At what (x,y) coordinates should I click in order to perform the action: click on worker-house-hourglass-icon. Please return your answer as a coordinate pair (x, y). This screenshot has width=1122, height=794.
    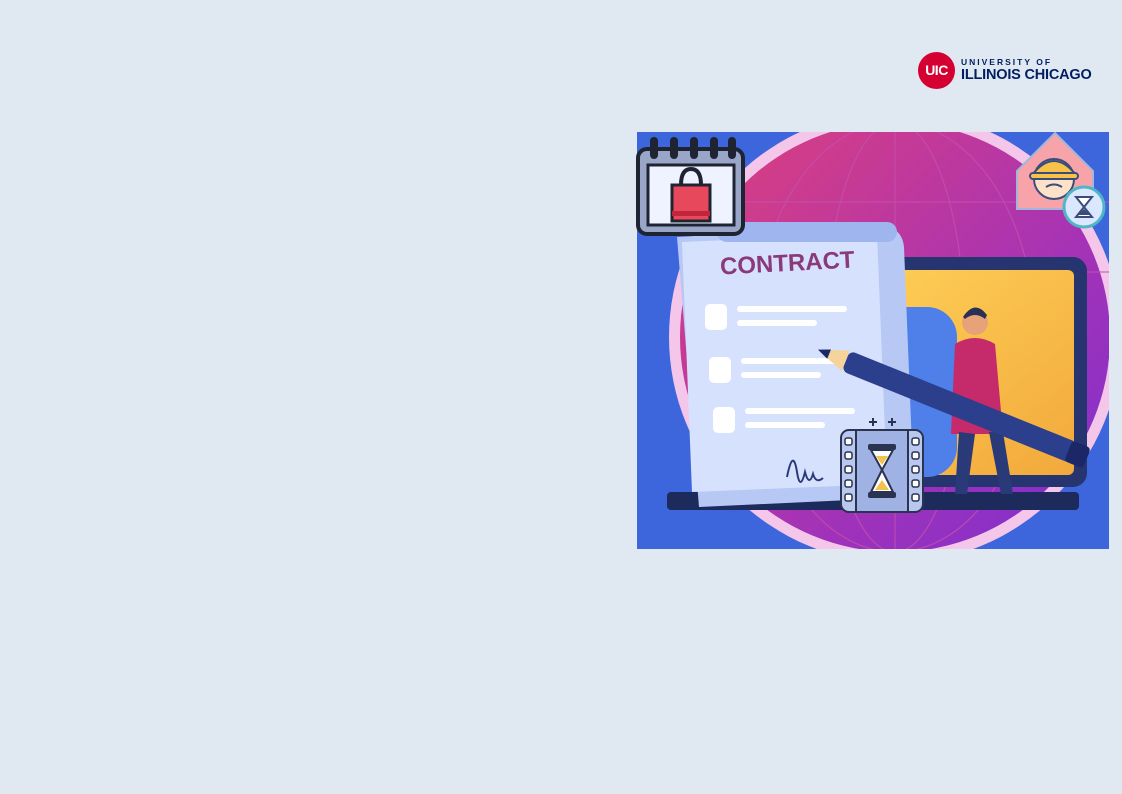
    Looking at the image, I should click on (1060, 180).